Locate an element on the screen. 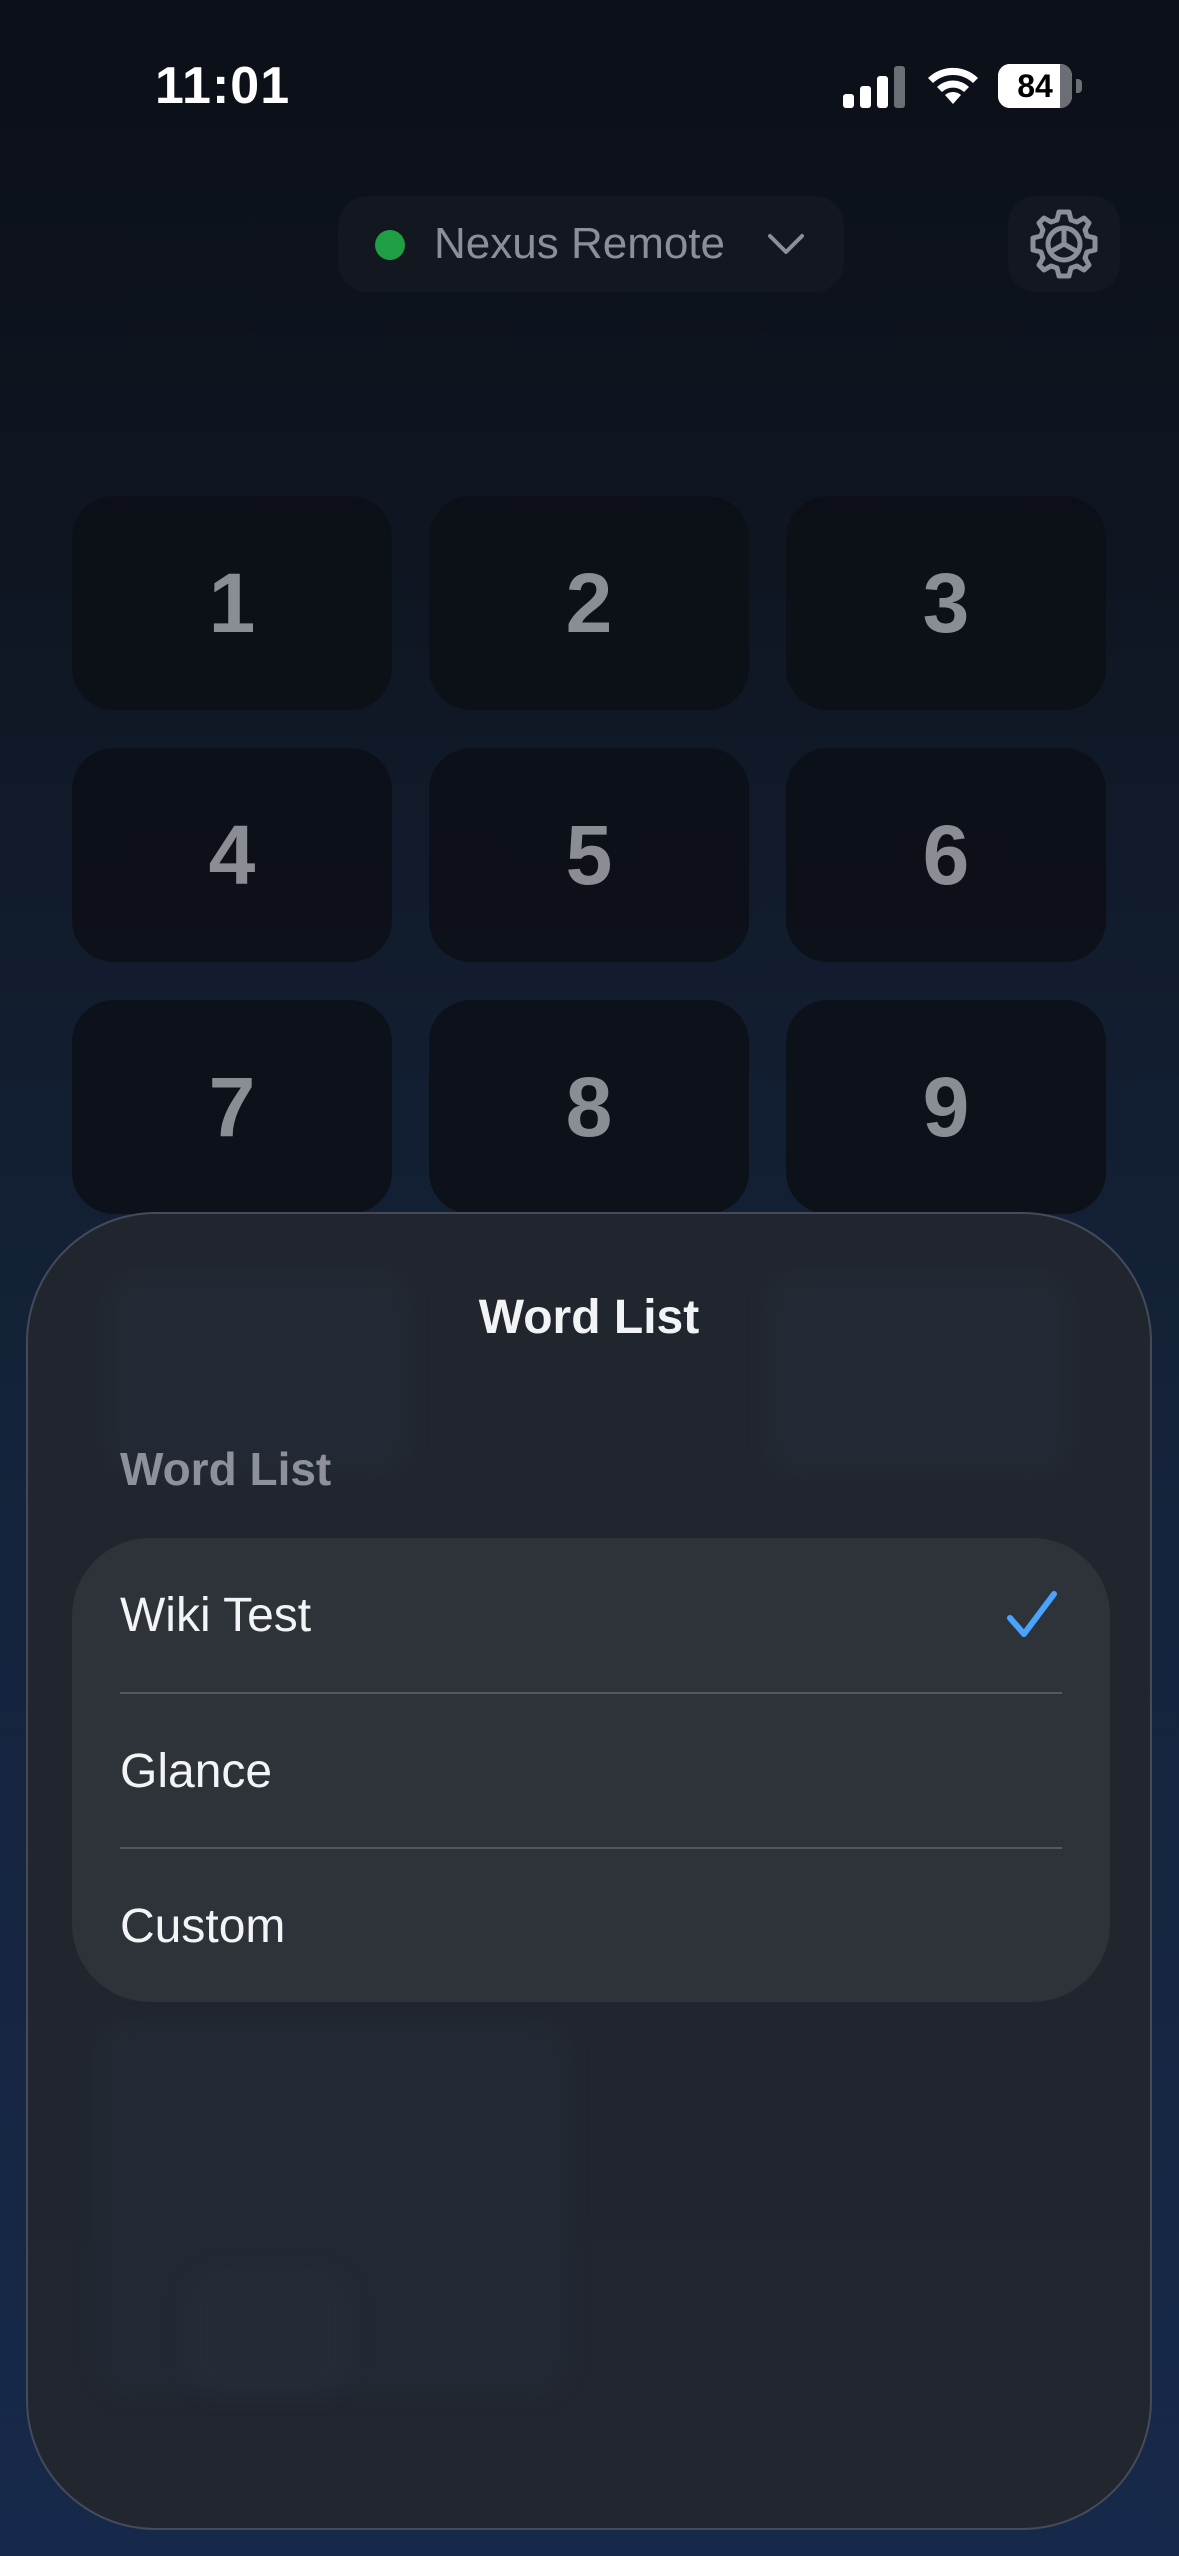  wifi-icon is located at coordinates (953, 85).